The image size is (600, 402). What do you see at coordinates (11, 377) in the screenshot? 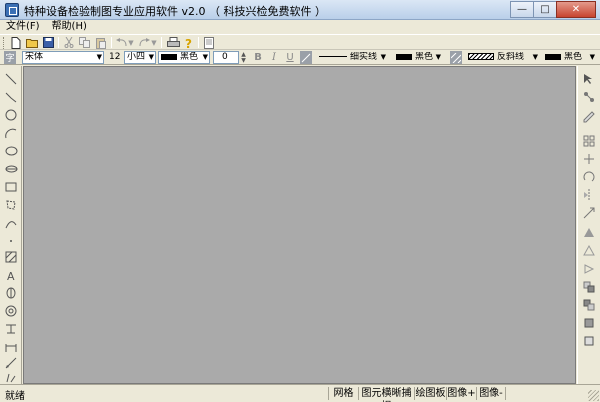
I see `angle-dimension-icon` at bounding box center [11, 377].